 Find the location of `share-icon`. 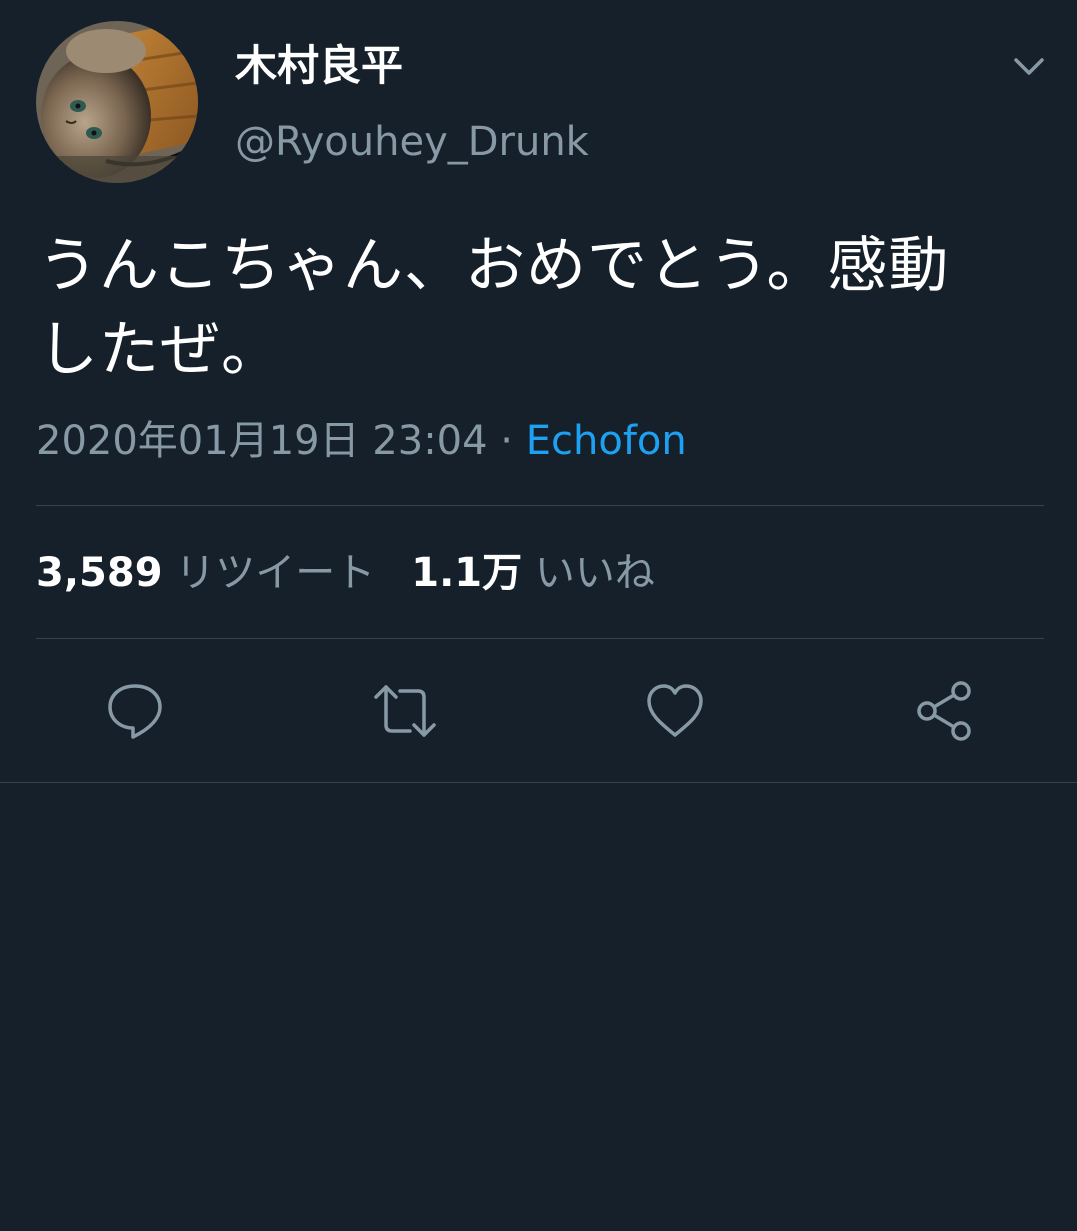

share-icon is located at coordinates (945, 711).